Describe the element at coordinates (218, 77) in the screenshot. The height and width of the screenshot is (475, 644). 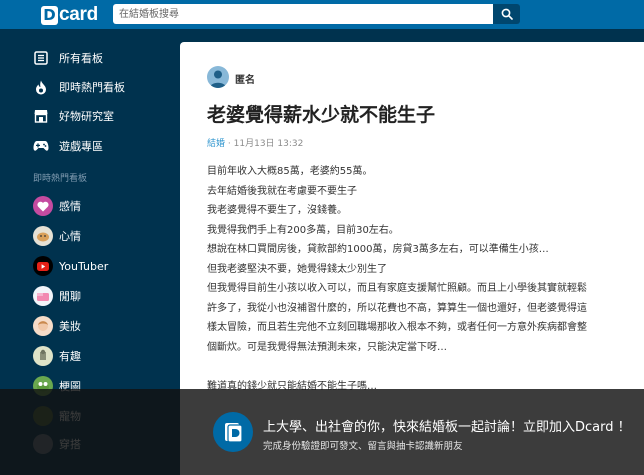
I see `anonymous-avatar-icon` at that location.